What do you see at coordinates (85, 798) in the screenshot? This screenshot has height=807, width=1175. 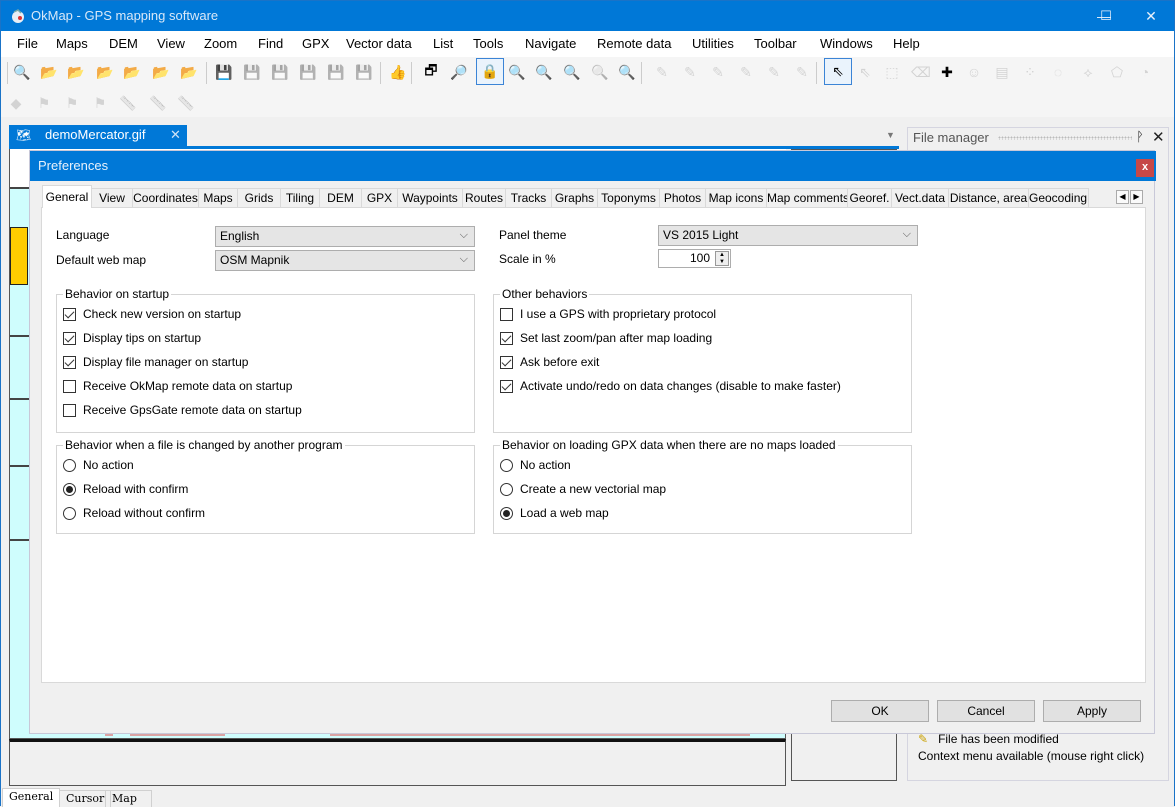 I see `bottom-tab-cursor: Cursor` at bounding box center [85, 798].